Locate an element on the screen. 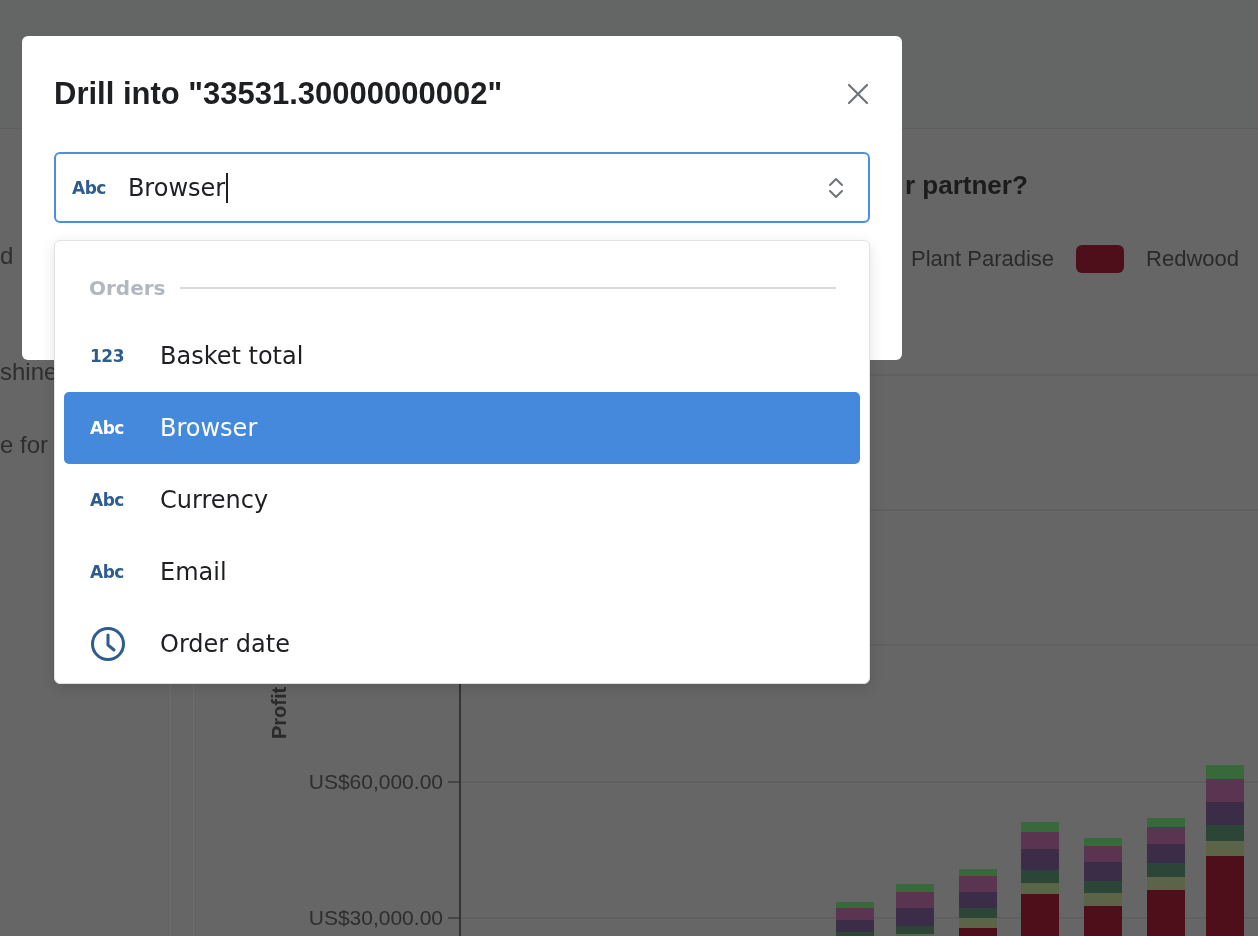 This screenshot has height=936, width=1258. column-option: Order date is located at coordinates (462, 644).